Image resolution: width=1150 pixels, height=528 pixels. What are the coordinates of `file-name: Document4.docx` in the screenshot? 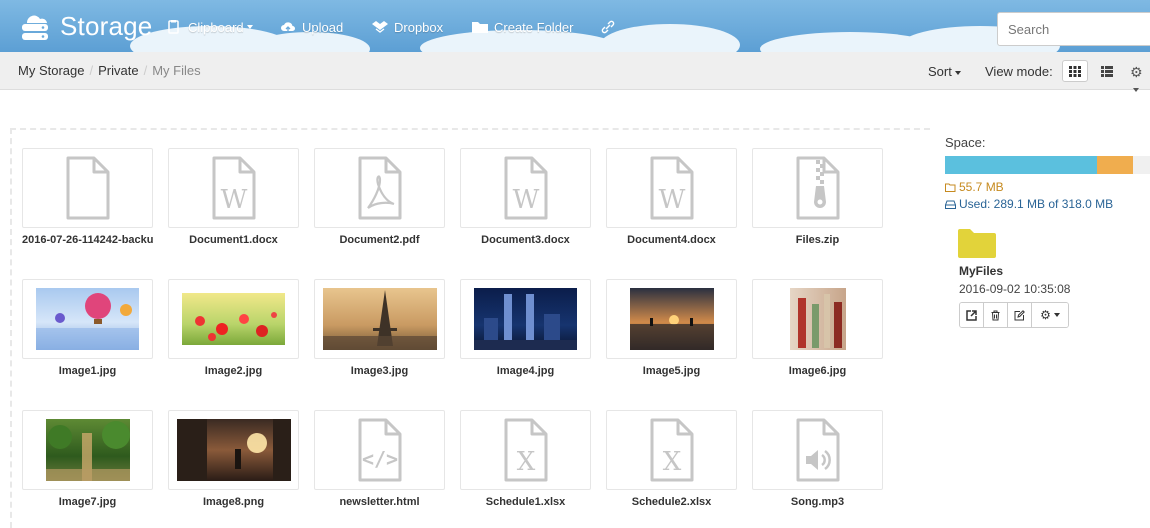 It's located at (671, 240).